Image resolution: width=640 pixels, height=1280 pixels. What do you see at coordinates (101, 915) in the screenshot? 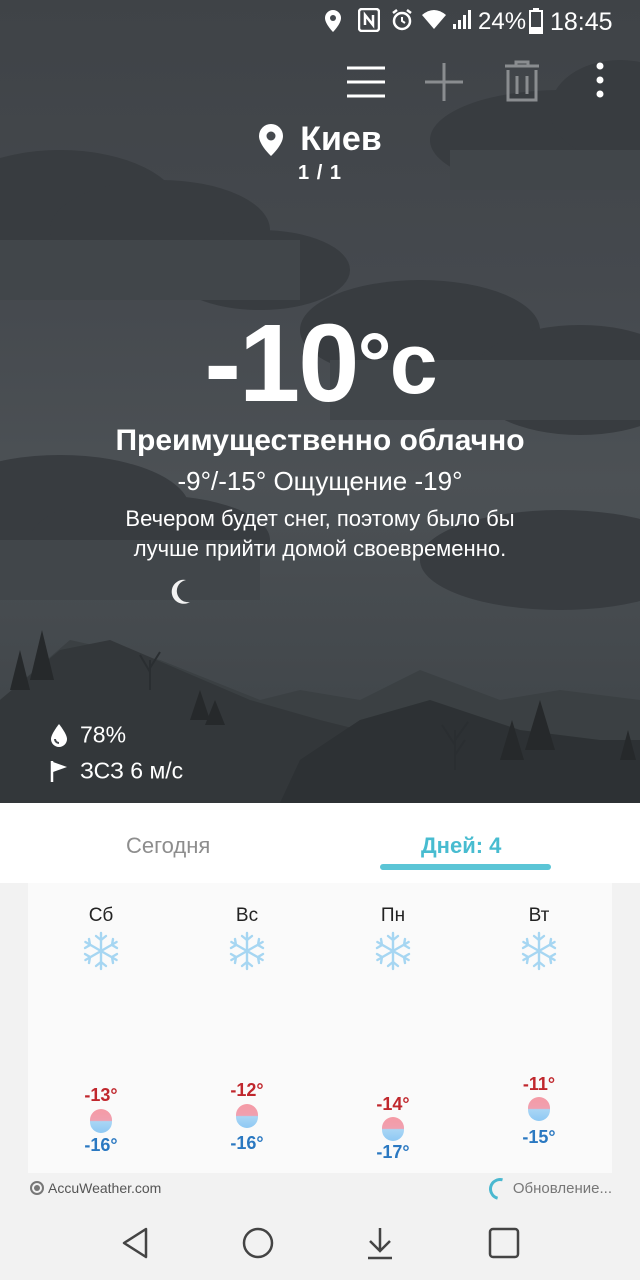
I see `day-name: Сб` at bounding box center [101, 915].